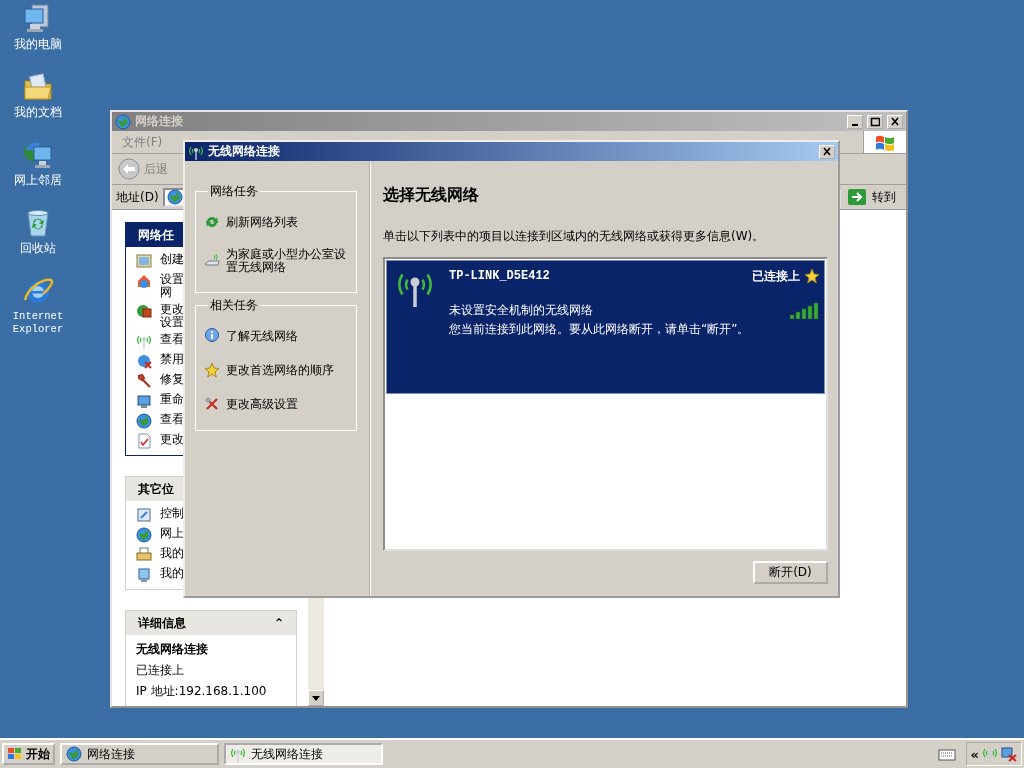 The image size is (1024, 768). I want to click on task-link: 更改高级设置, so click(262, 404).